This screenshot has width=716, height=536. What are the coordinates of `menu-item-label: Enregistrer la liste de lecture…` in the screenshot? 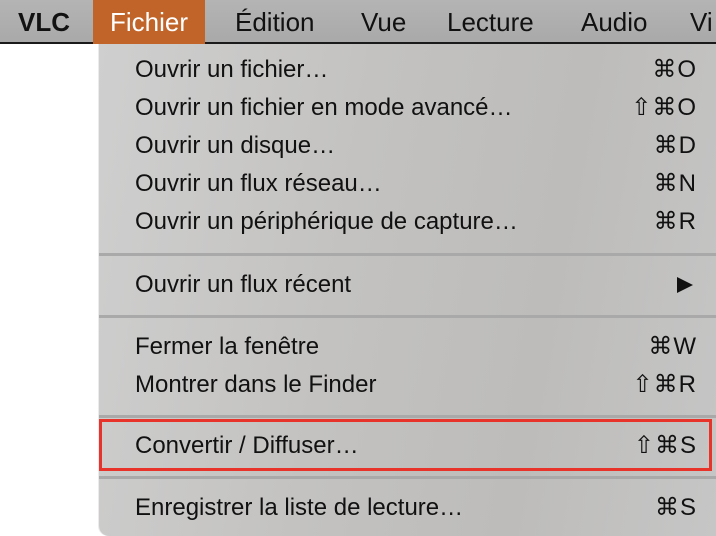 It's located at (299, 507).